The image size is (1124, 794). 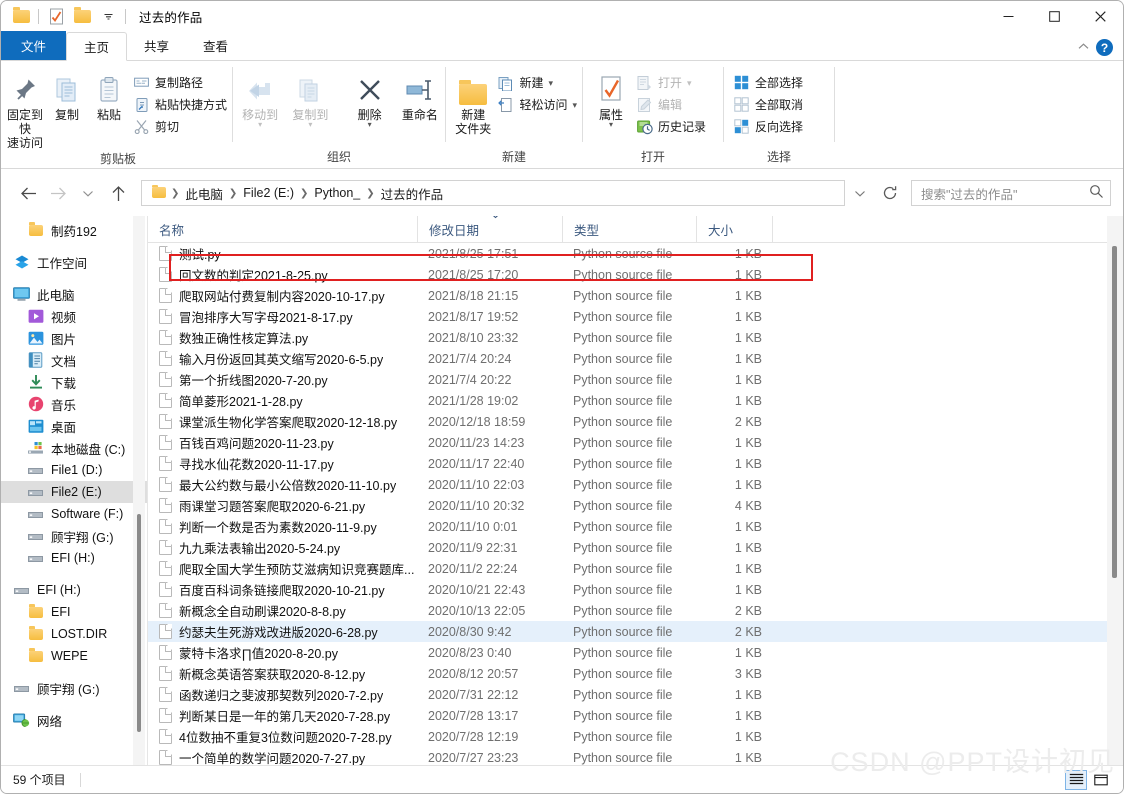 I want to click on refresh-button, so click(x=890, y=193).